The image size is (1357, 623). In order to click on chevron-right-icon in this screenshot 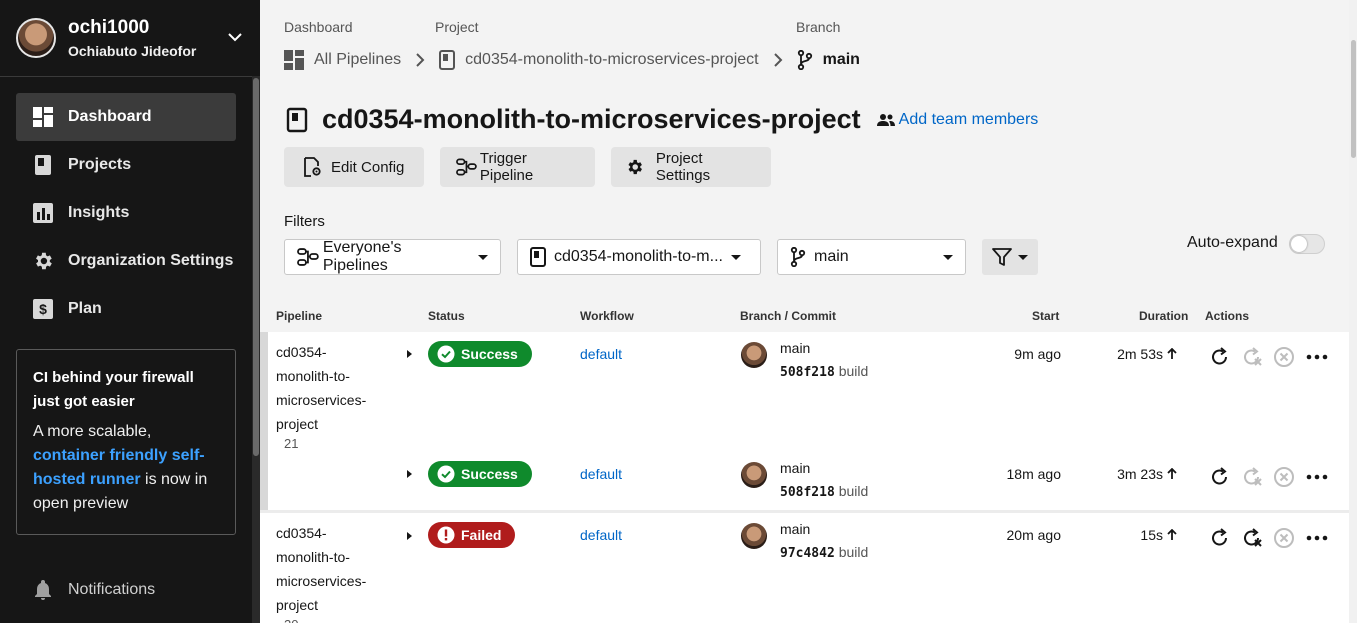, I will do `click(420, 60)`.